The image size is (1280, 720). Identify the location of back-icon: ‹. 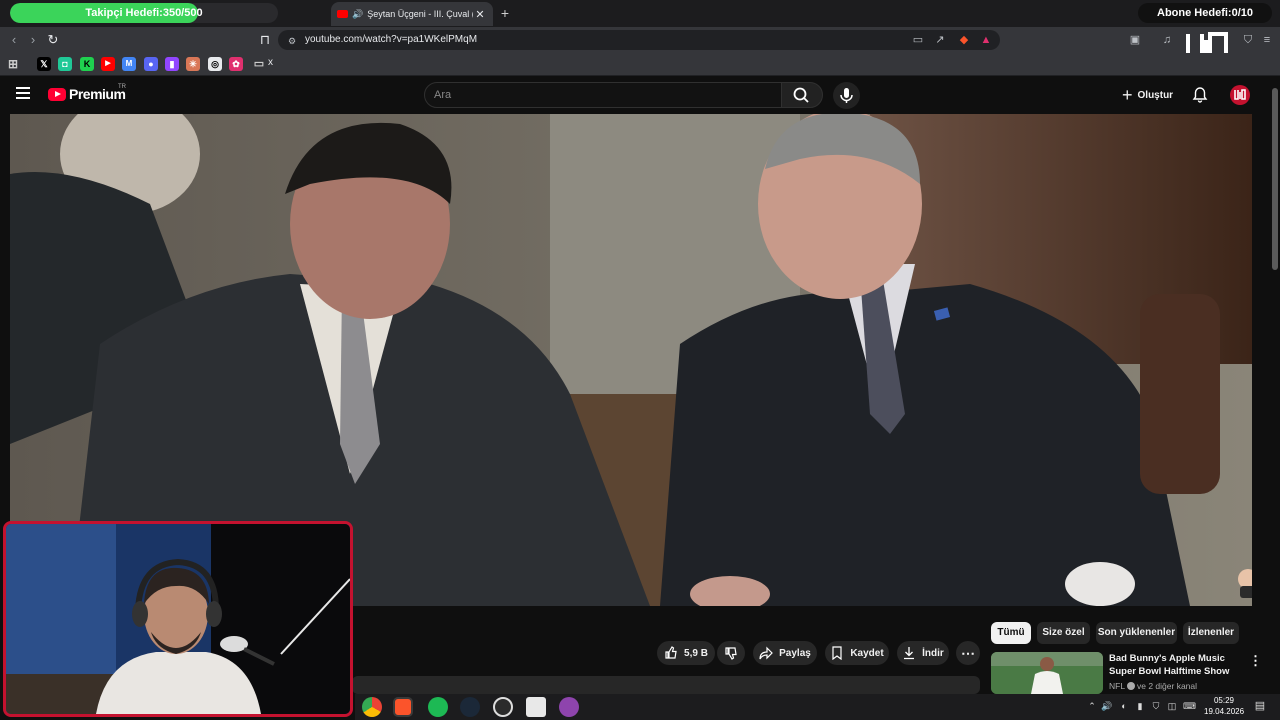
(14, 40).